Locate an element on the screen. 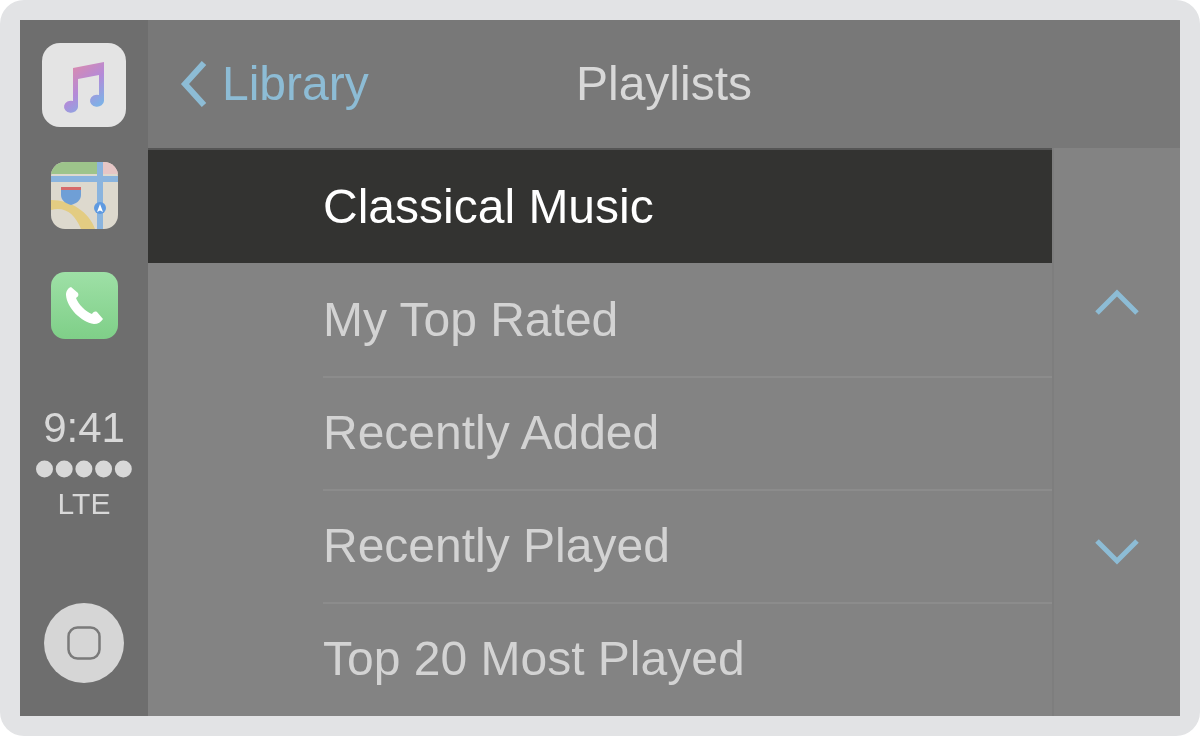 The width and height of the screenshot is (1200, 736). scroll-down-button is located at coordinates (1117, 552).